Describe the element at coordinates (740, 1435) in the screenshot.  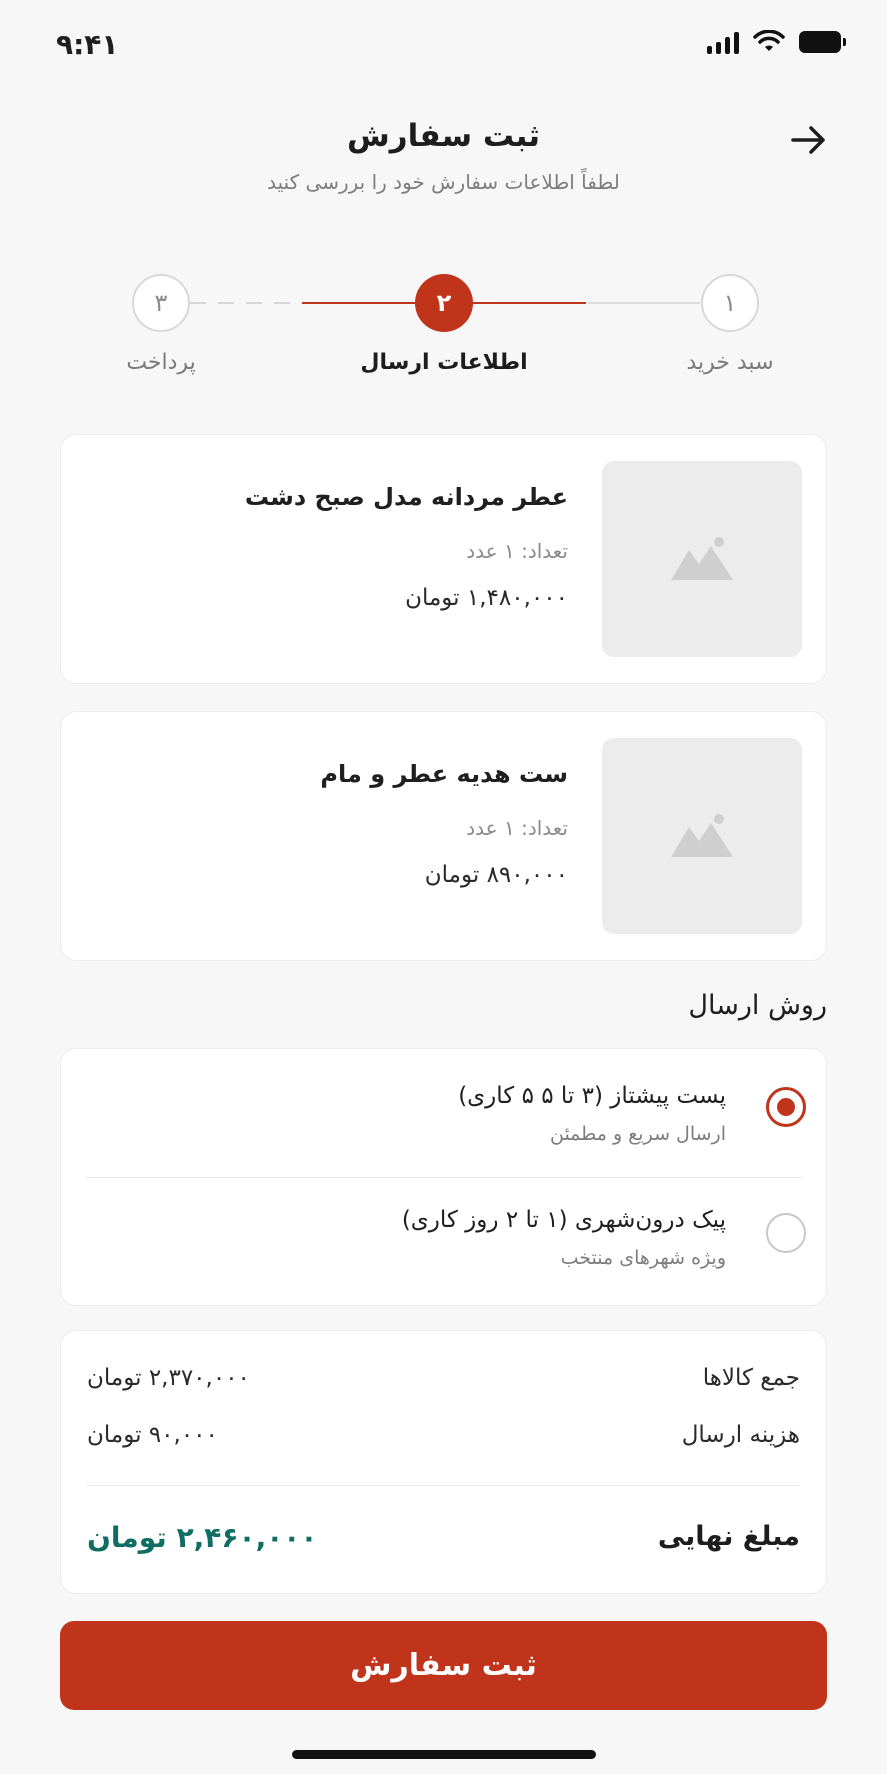
I see `shipping-cost-label: هزینه ارسال` at that location.